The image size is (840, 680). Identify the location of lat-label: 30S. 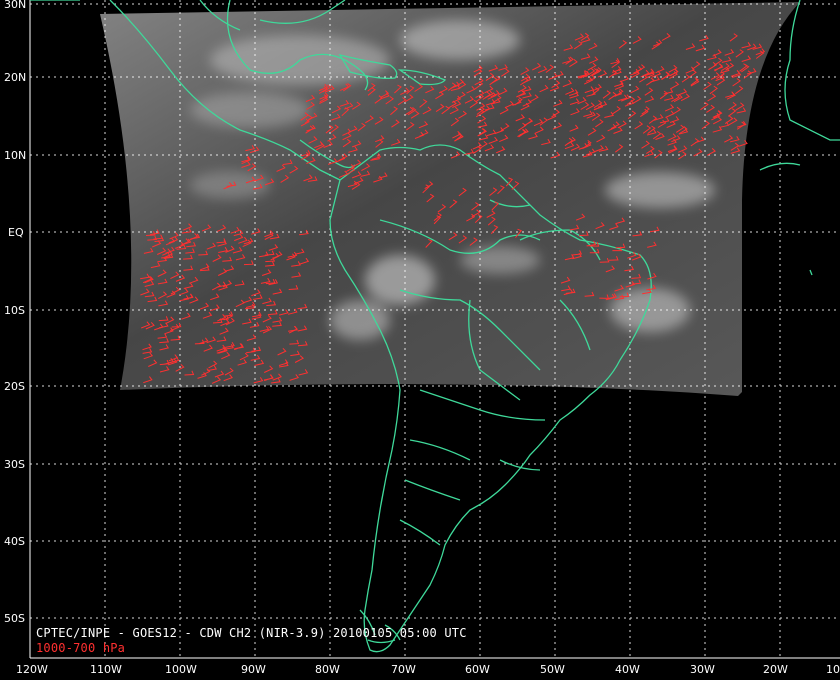
(14, 464).